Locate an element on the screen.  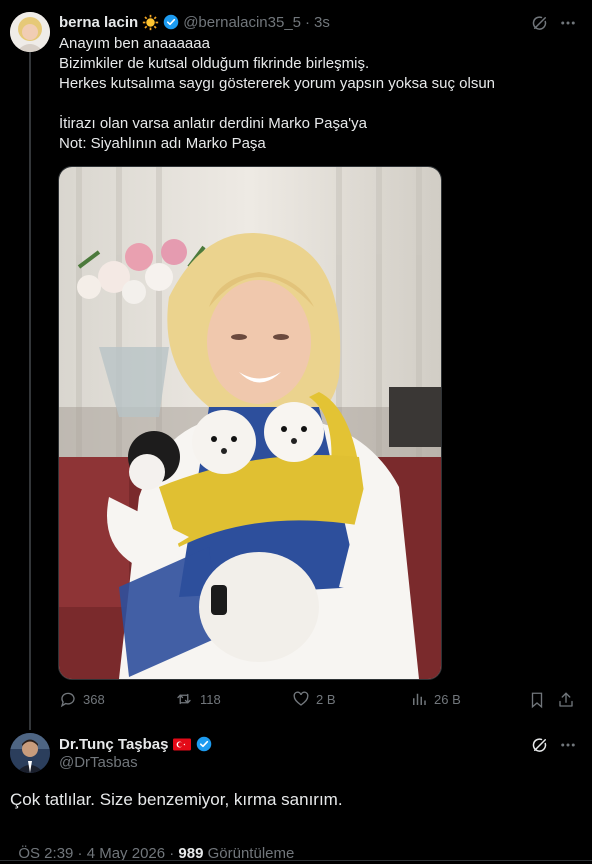
like-button: 2 B is located at coordinates (314, 699).